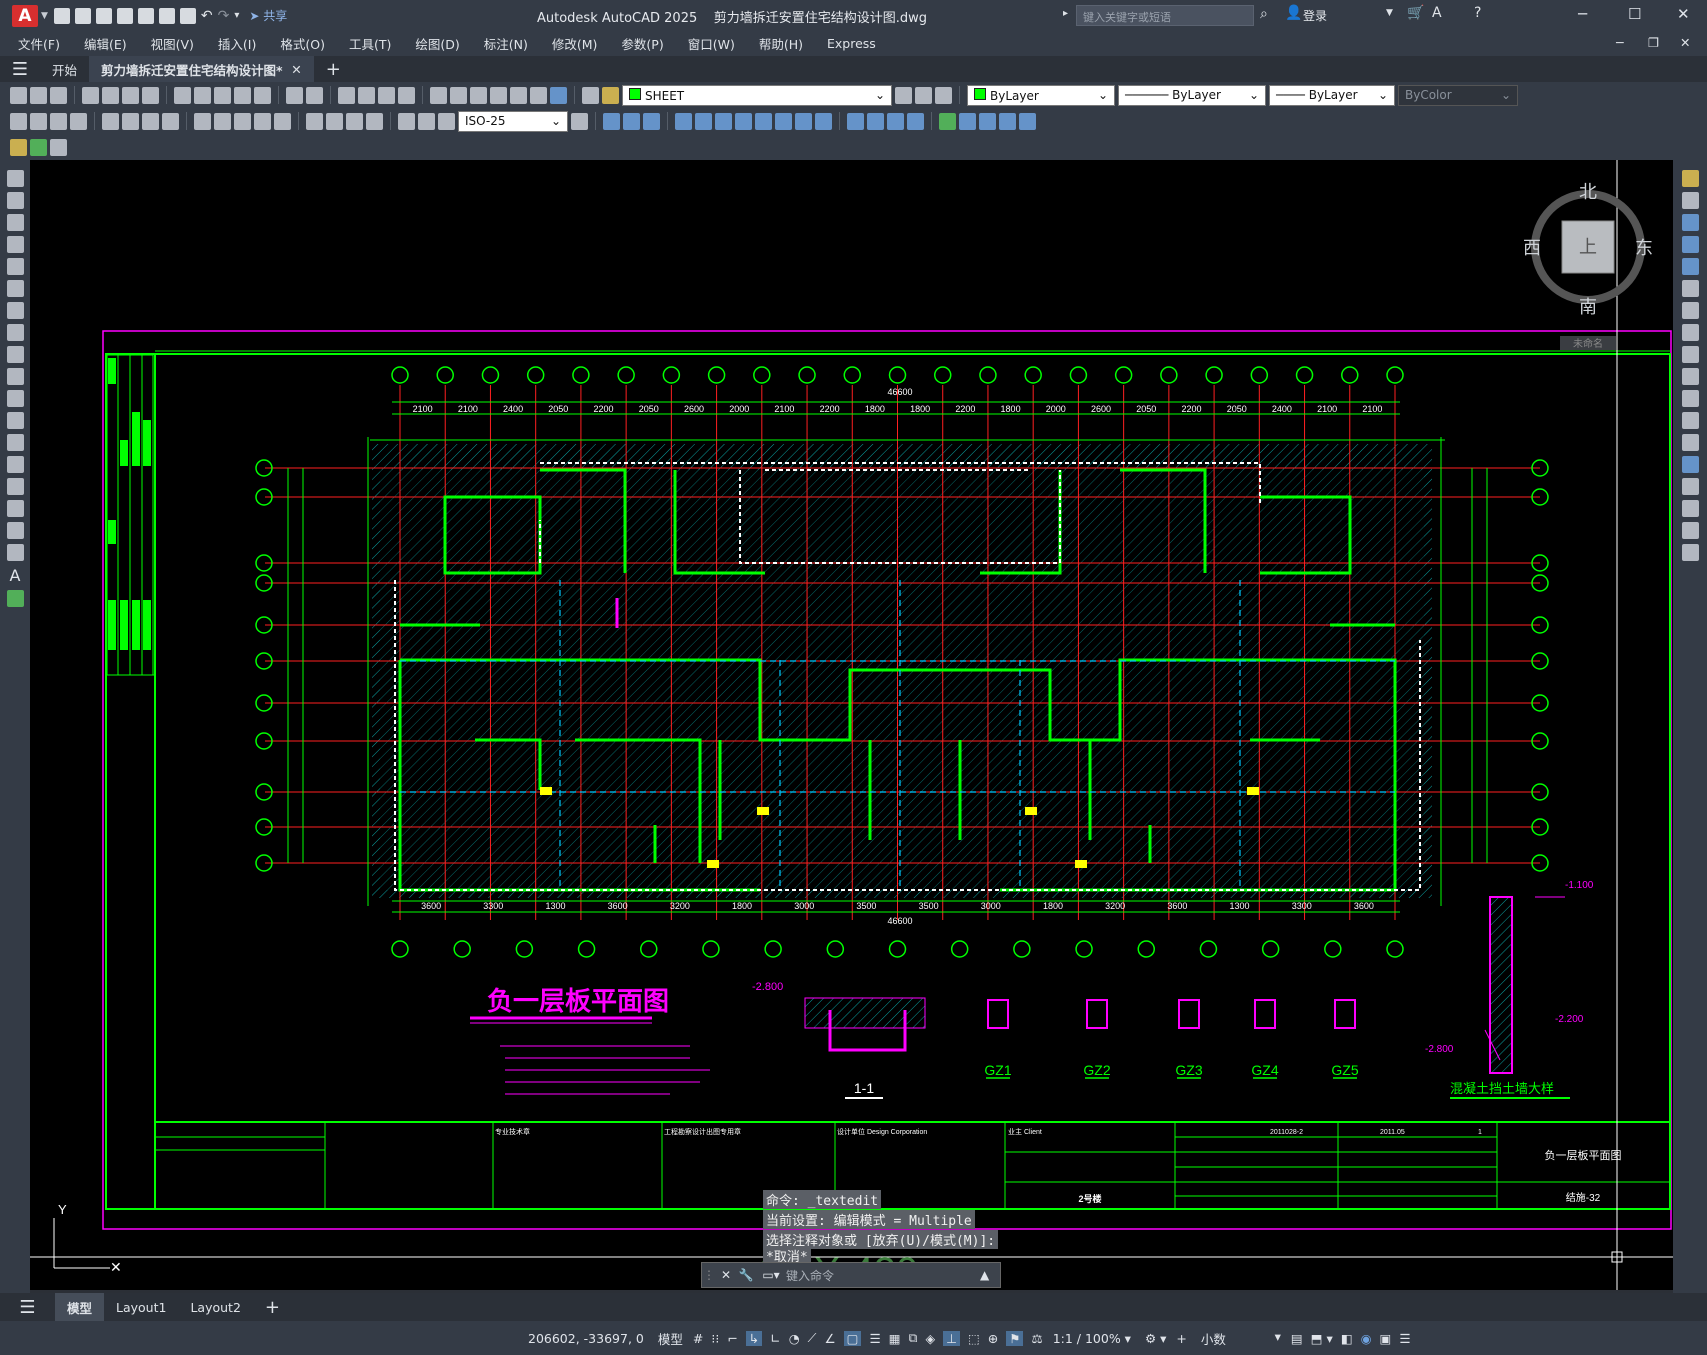 This screenshot has height=1355, width=1707. I want to click on shell-icon, so click(855, 121).